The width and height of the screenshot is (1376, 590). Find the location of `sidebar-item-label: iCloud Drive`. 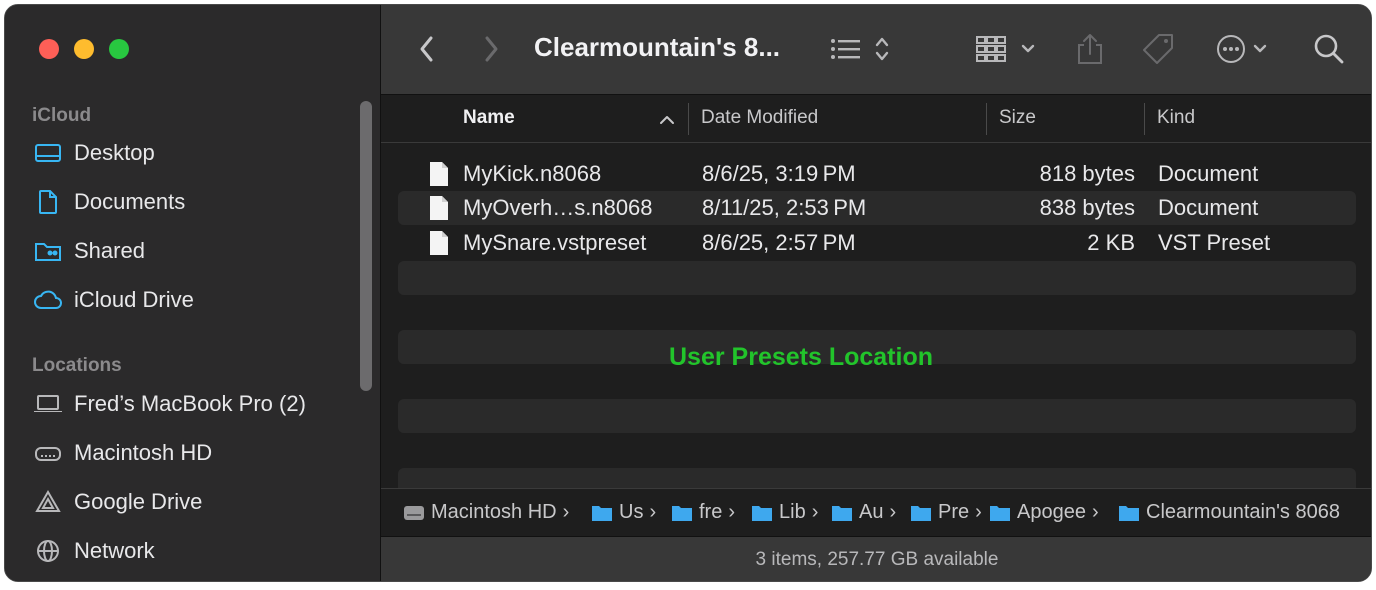

sidebar-item-label: iCloud Drive is located at coordinates (134, 299).